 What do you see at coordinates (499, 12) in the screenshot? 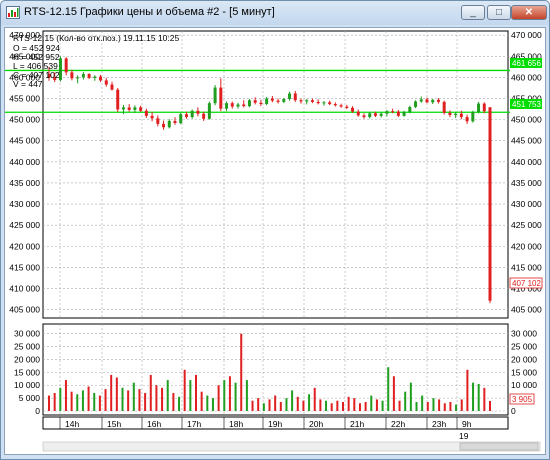
I see `maximize-button: □` at bounding box center [499, 12].